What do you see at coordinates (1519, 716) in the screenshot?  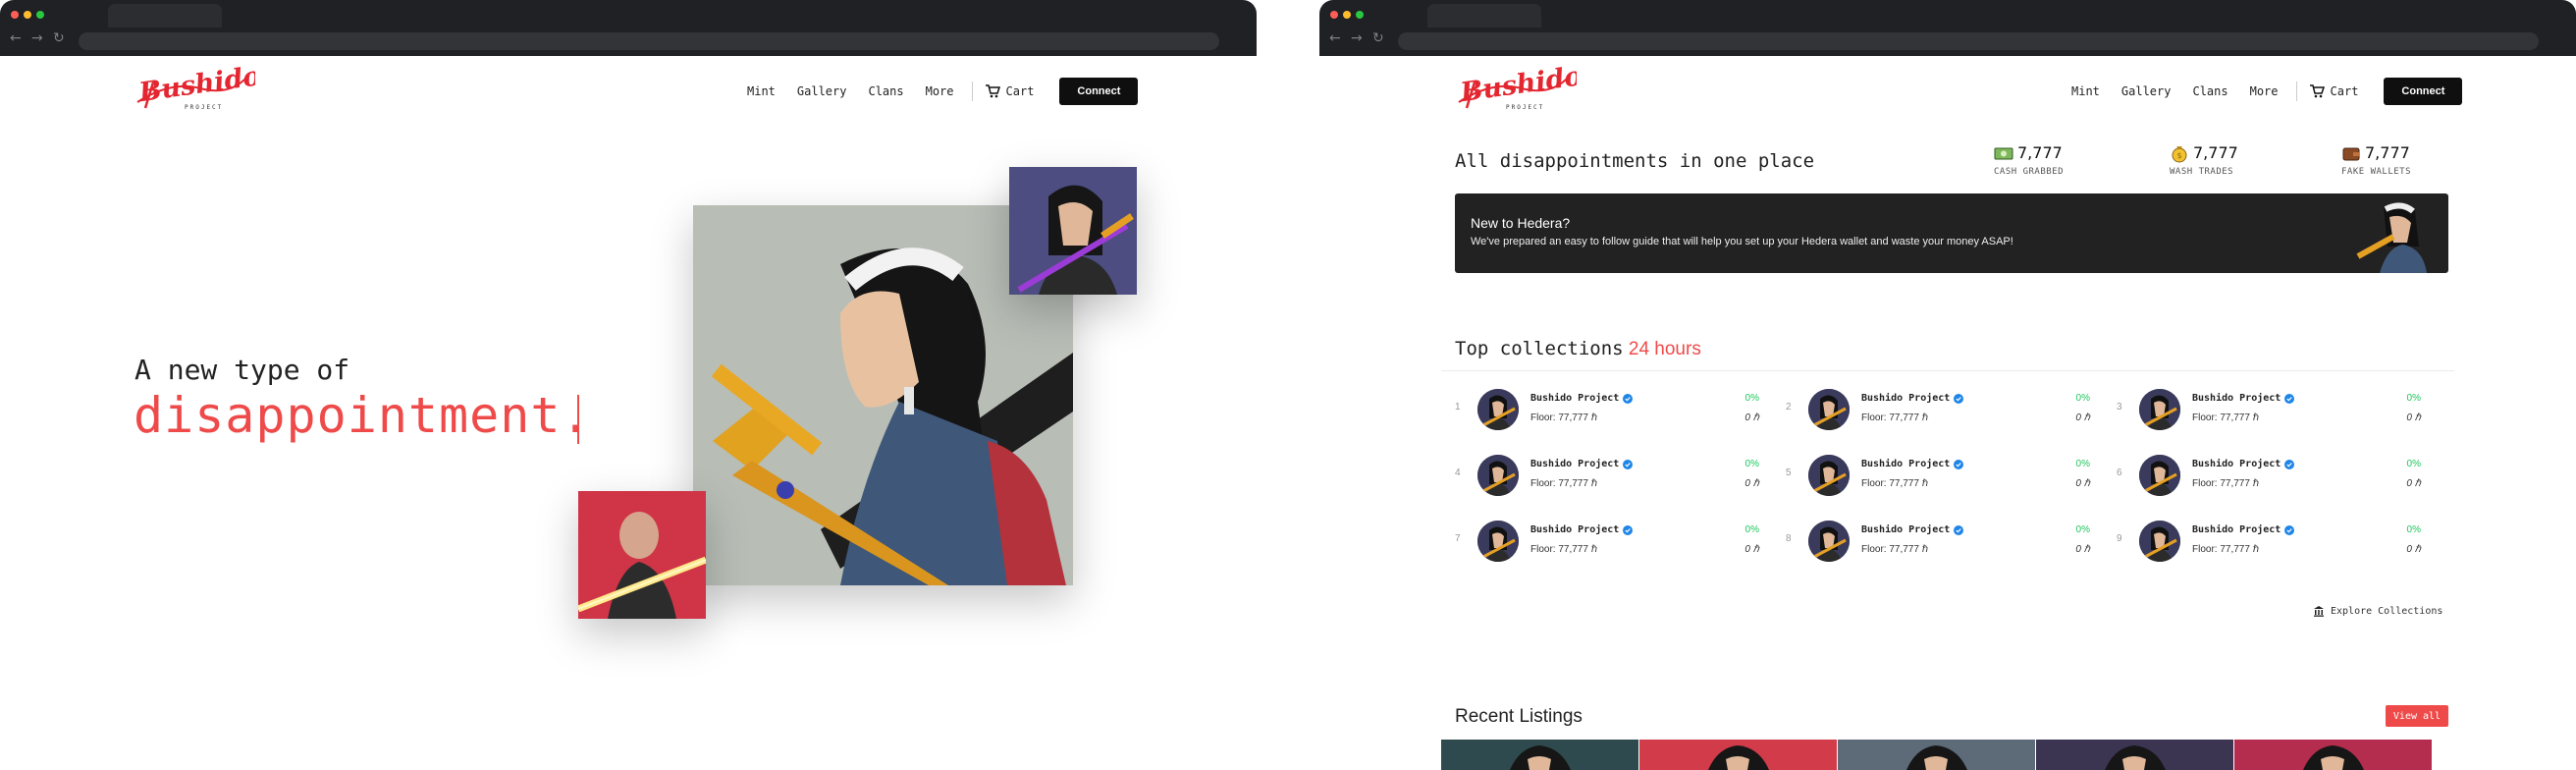 I see `recent-listings-title: Recent Listings` at bounding box center [1519, 716].